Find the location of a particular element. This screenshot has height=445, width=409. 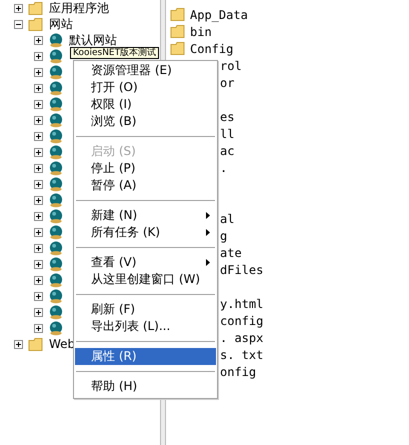

file-name: ate is located at coordinates (231, 253).